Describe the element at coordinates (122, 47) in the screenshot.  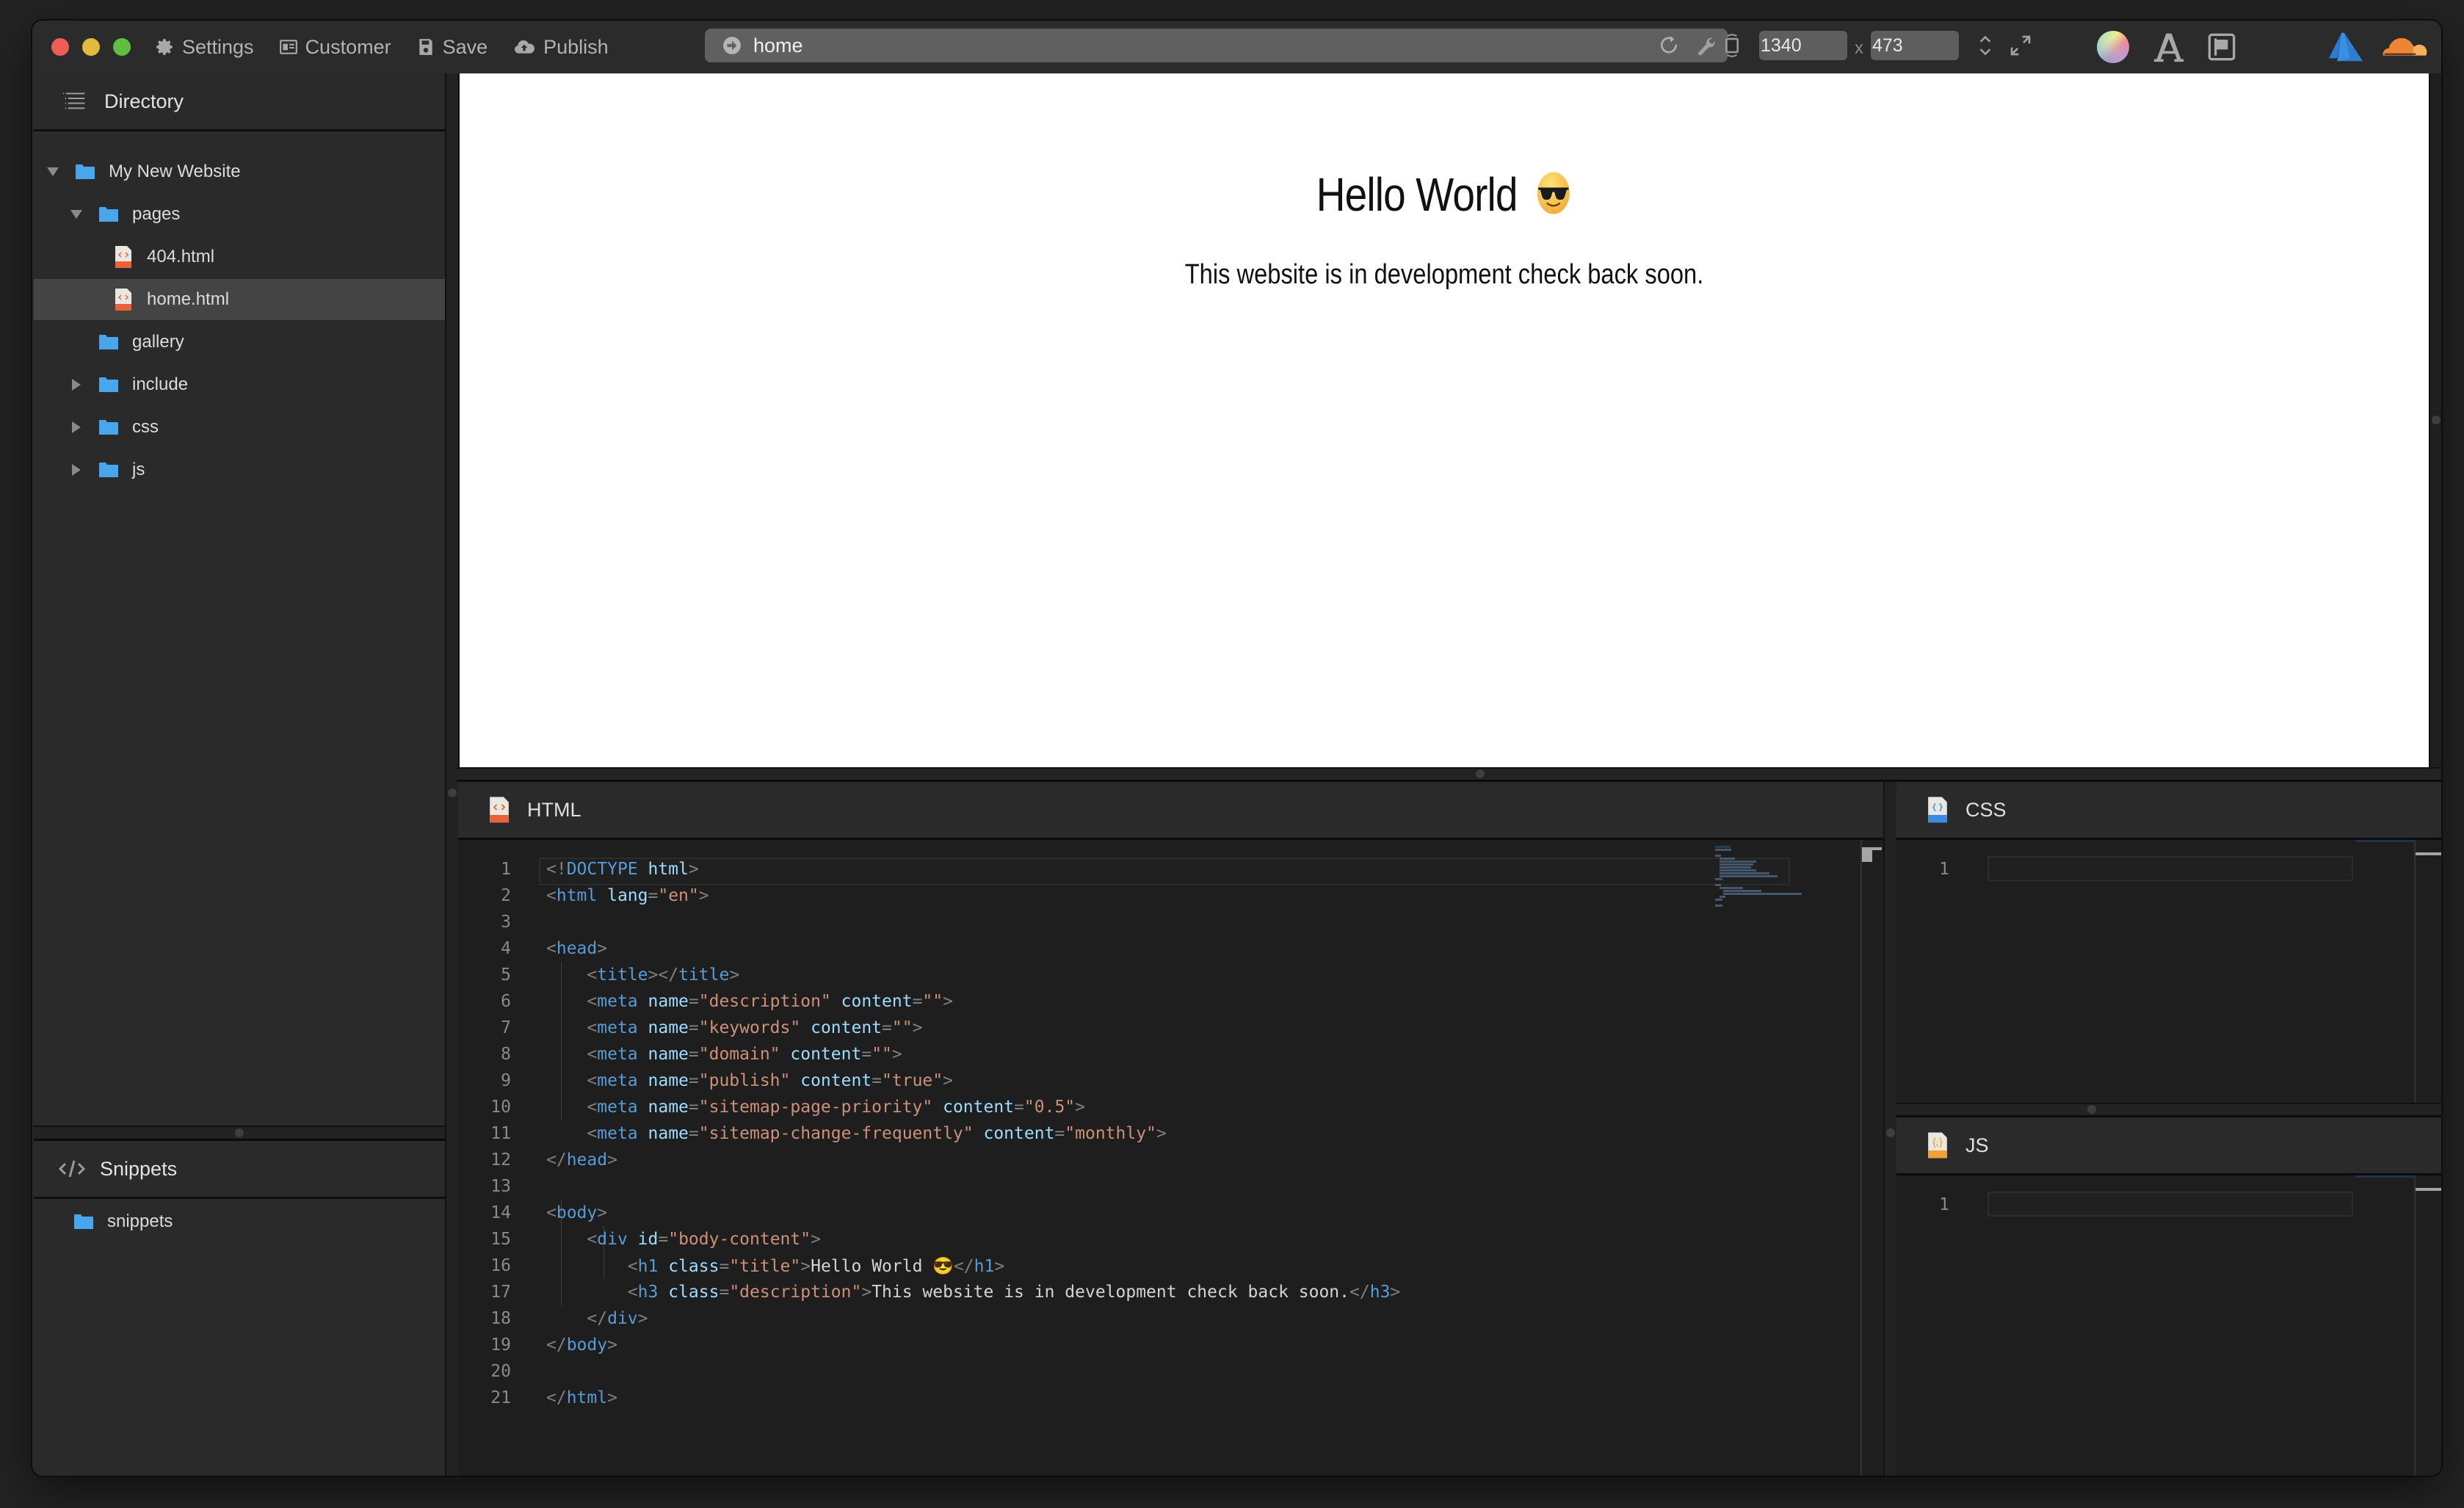
I see `maximize-window-button` at that location.